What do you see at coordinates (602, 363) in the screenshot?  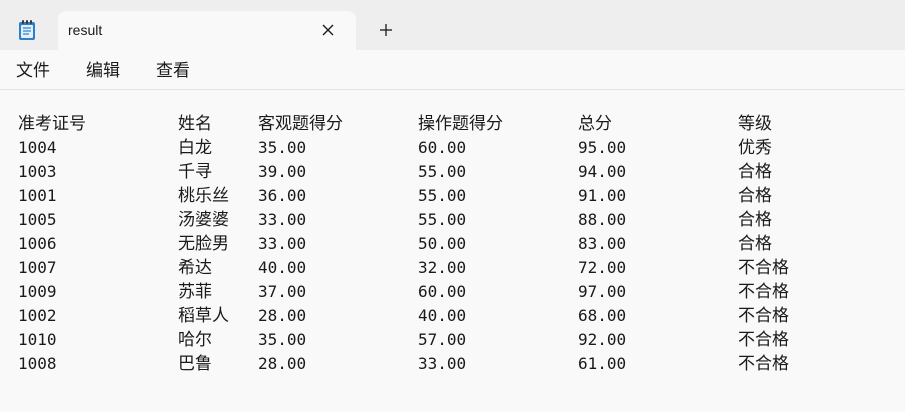 I see `table-cell: 61.00` at bounding box center [602, 363].